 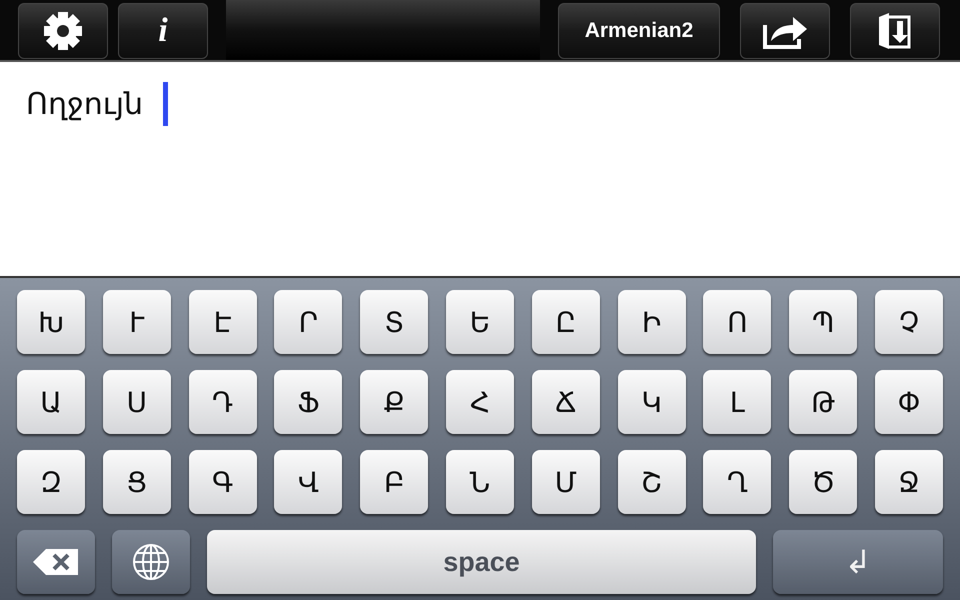 What do you see at coordinates (163, 31) in the screenshot?
I see `info-button: i` at bounding box center [163, 31].